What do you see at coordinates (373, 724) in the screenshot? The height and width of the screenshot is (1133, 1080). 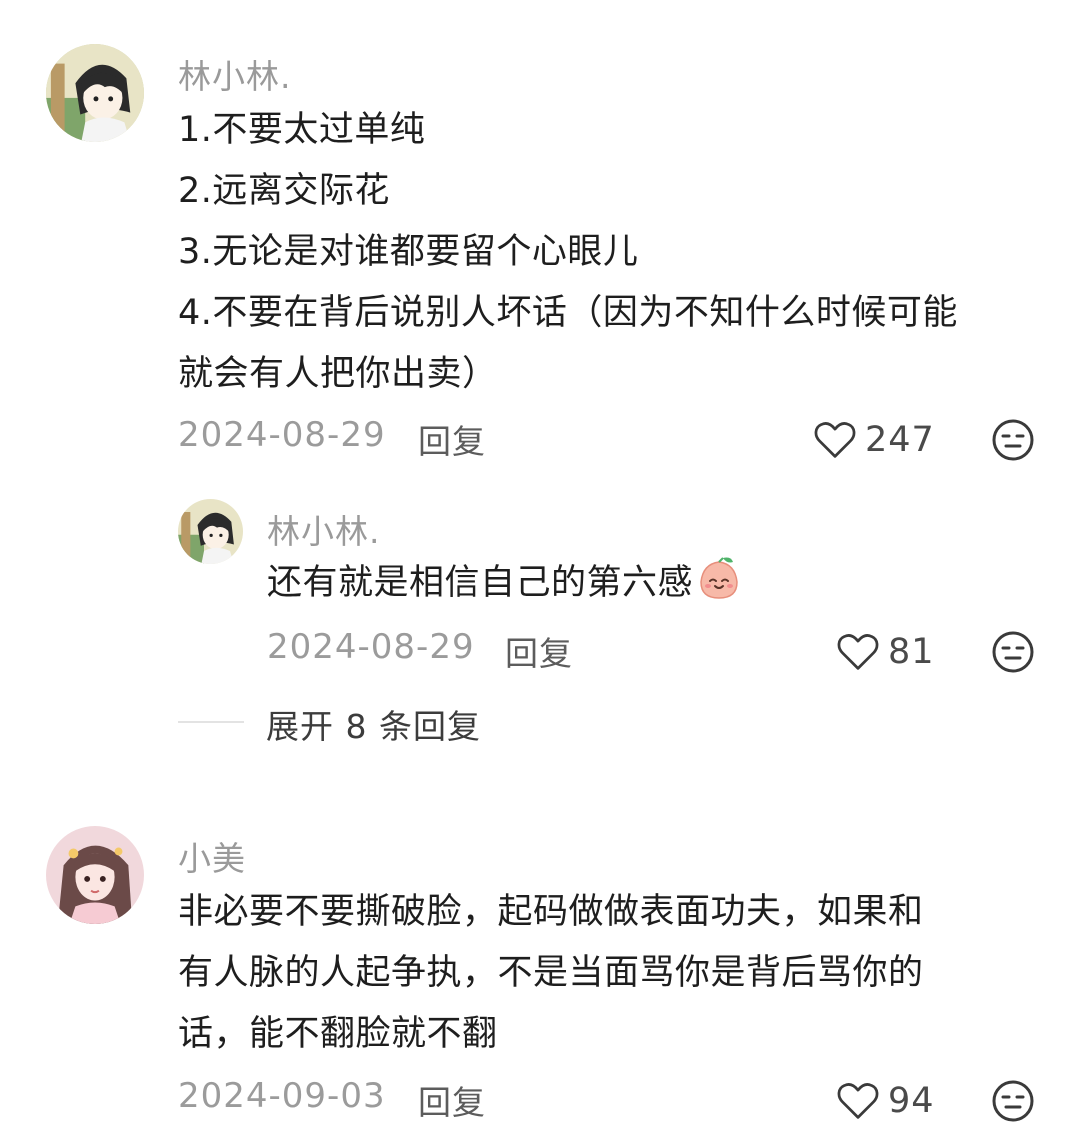 I see `expand-replies-button: 展开 8 条回复` at bounding box center [373, 724].